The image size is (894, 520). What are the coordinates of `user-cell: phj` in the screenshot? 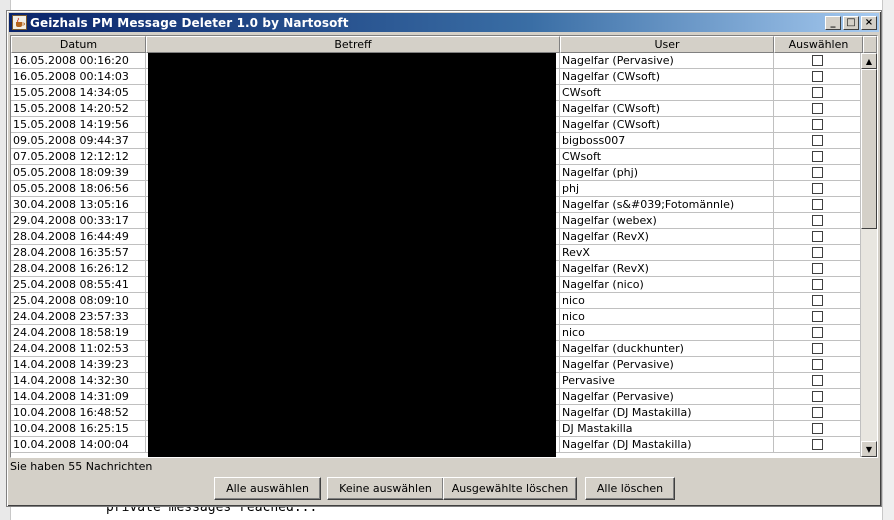 It's located at (667, 189).